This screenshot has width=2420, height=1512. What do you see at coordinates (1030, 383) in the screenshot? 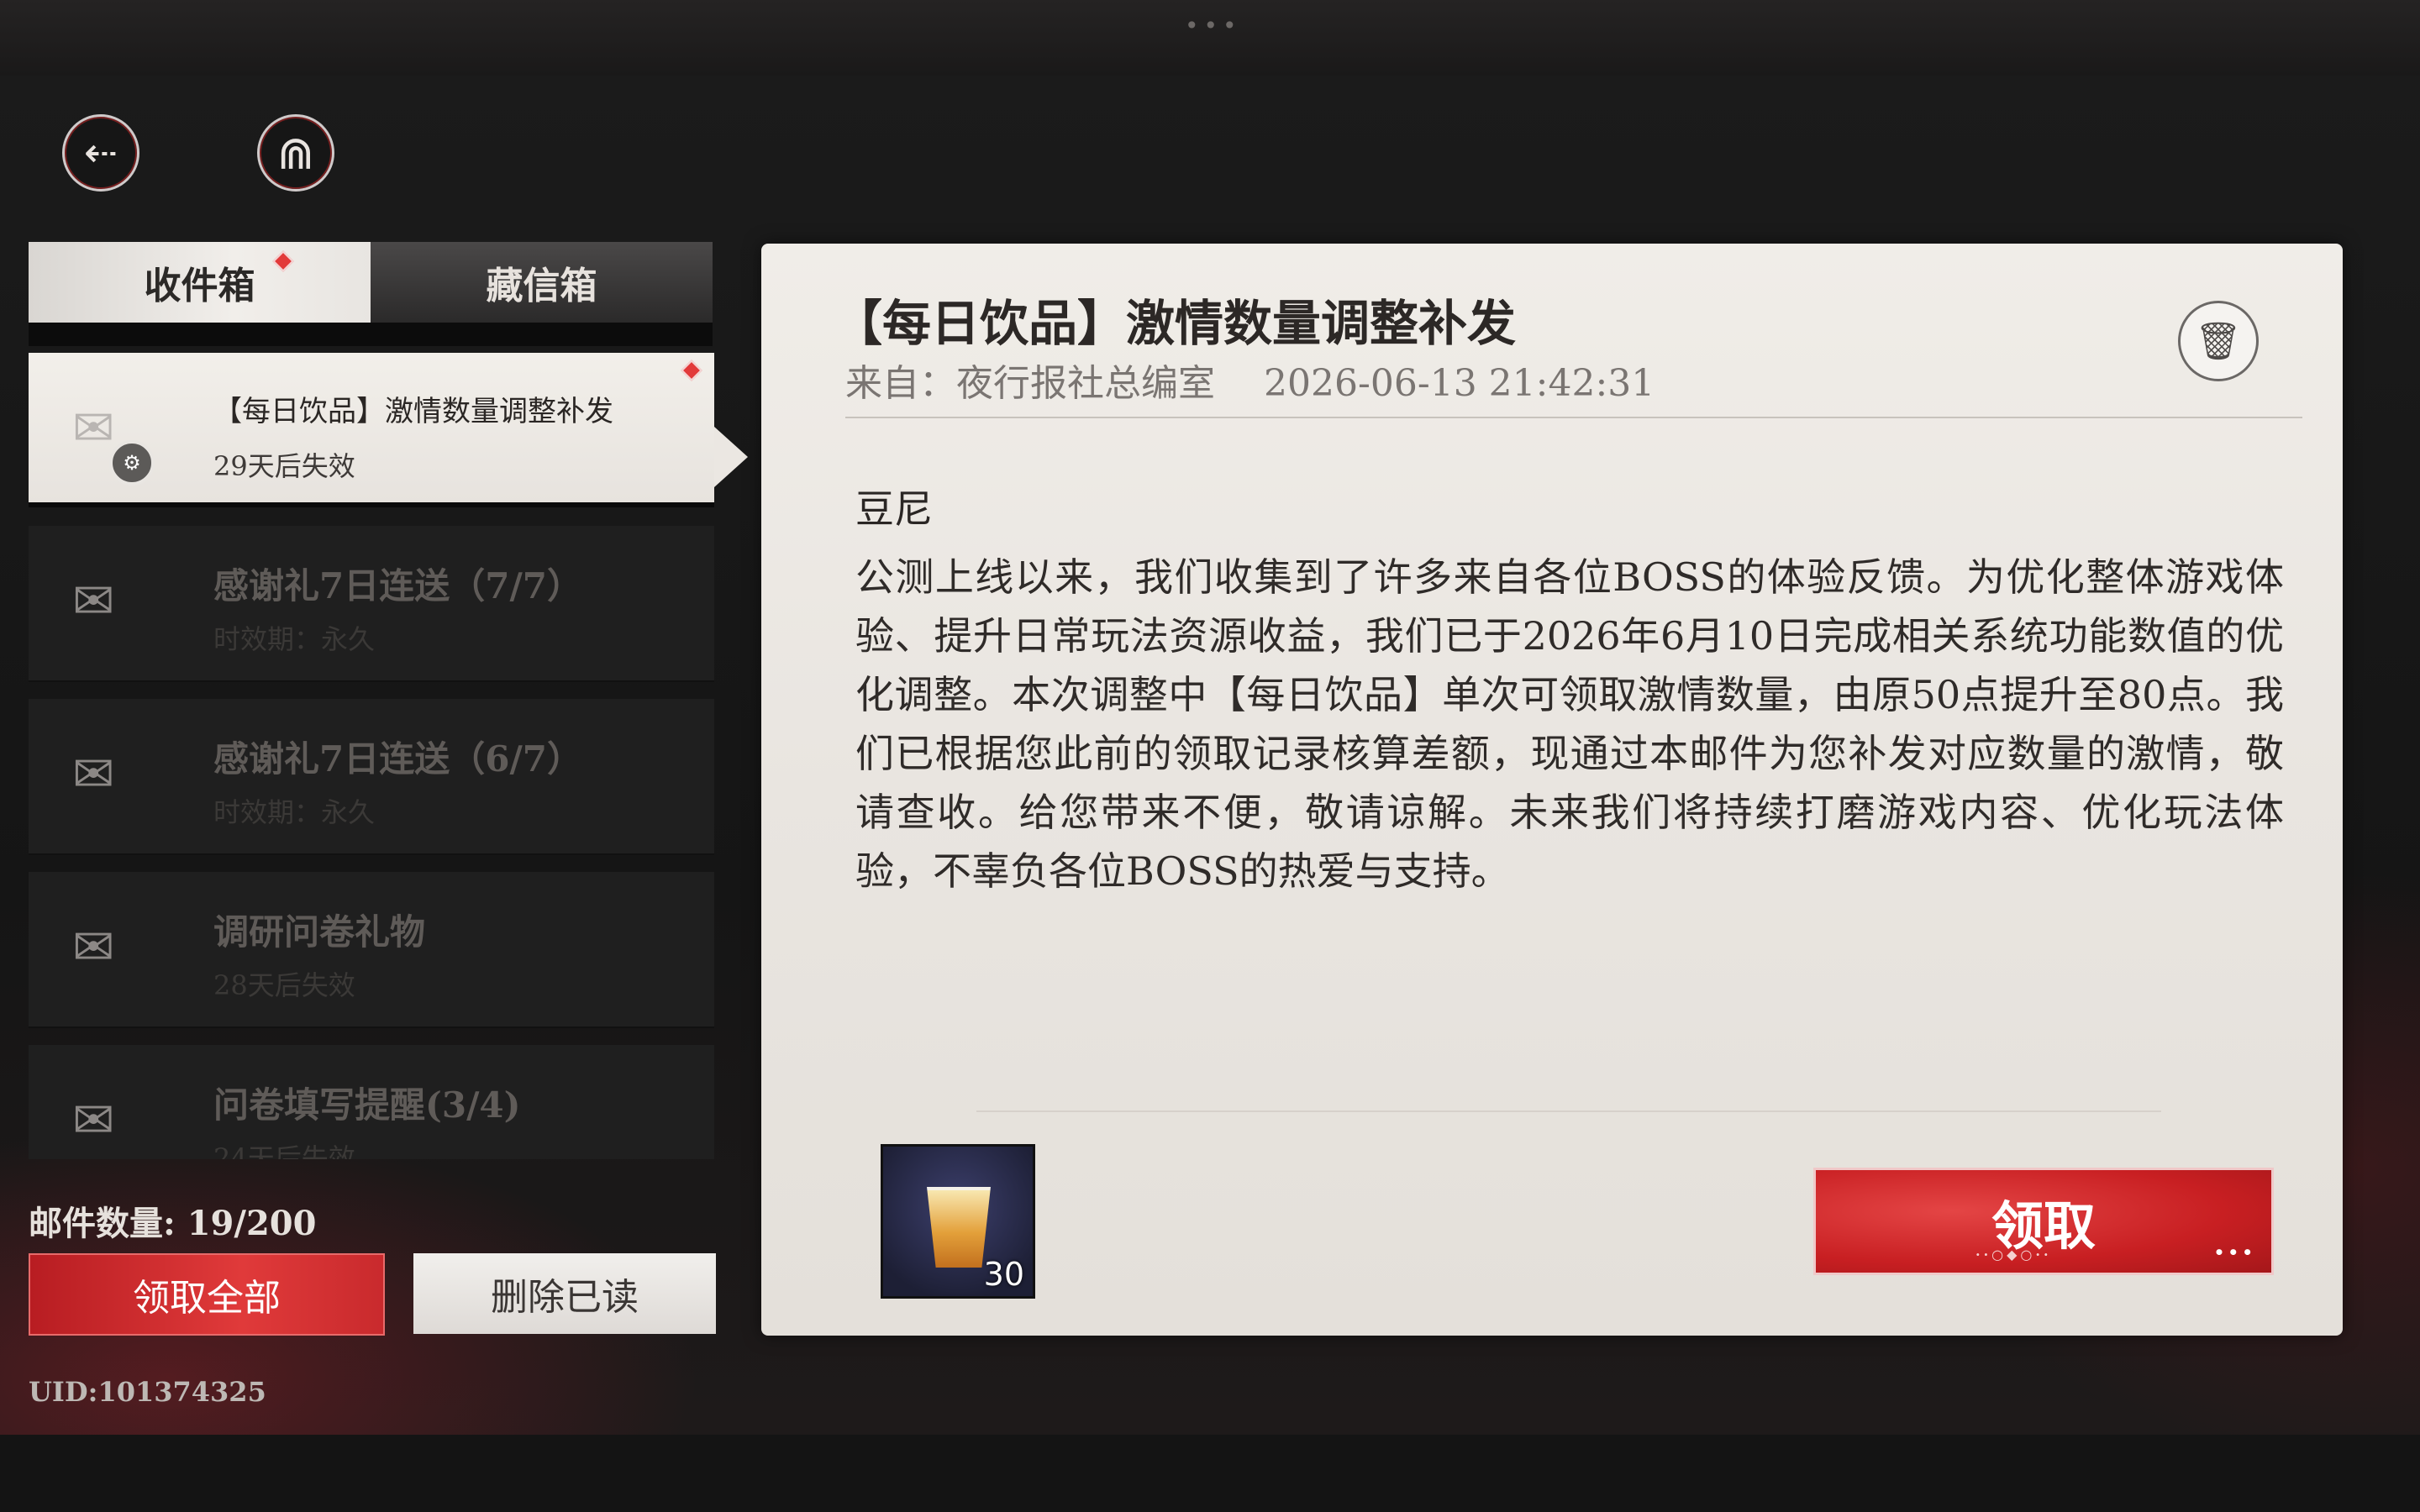
I see `mail-sender: 来自：夜行报社总编室` at bounding box center [1030, 383].